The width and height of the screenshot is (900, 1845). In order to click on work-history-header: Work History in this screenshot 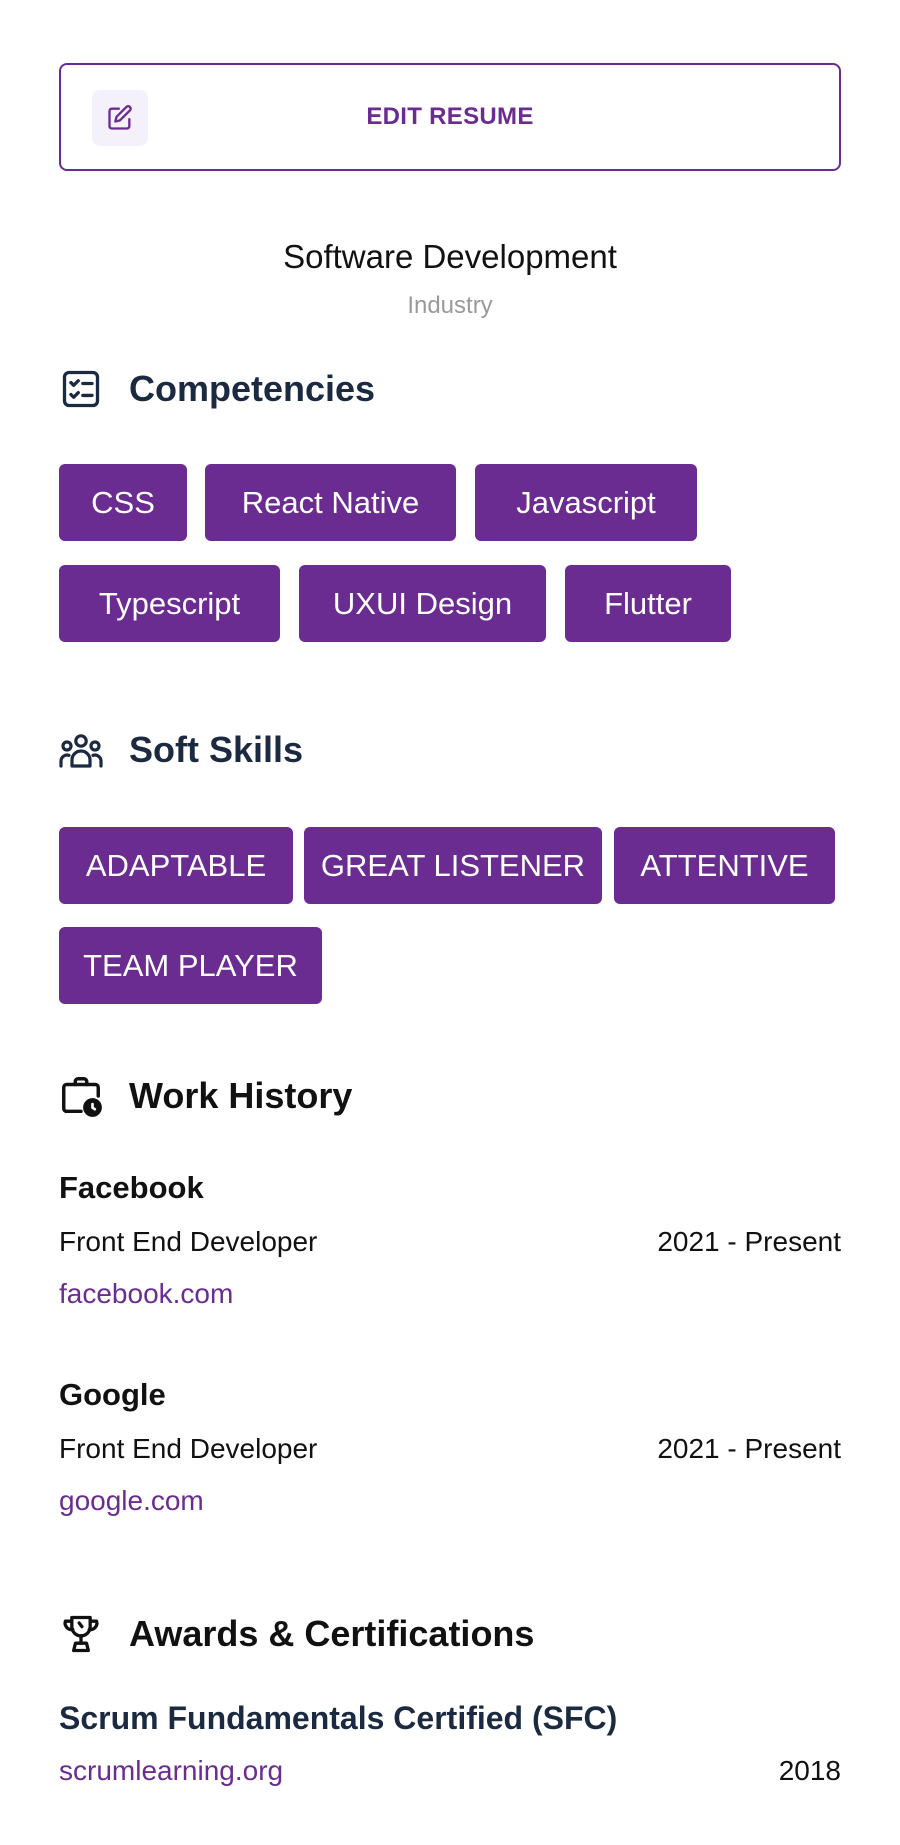, I will do `click(204, 1096)`.